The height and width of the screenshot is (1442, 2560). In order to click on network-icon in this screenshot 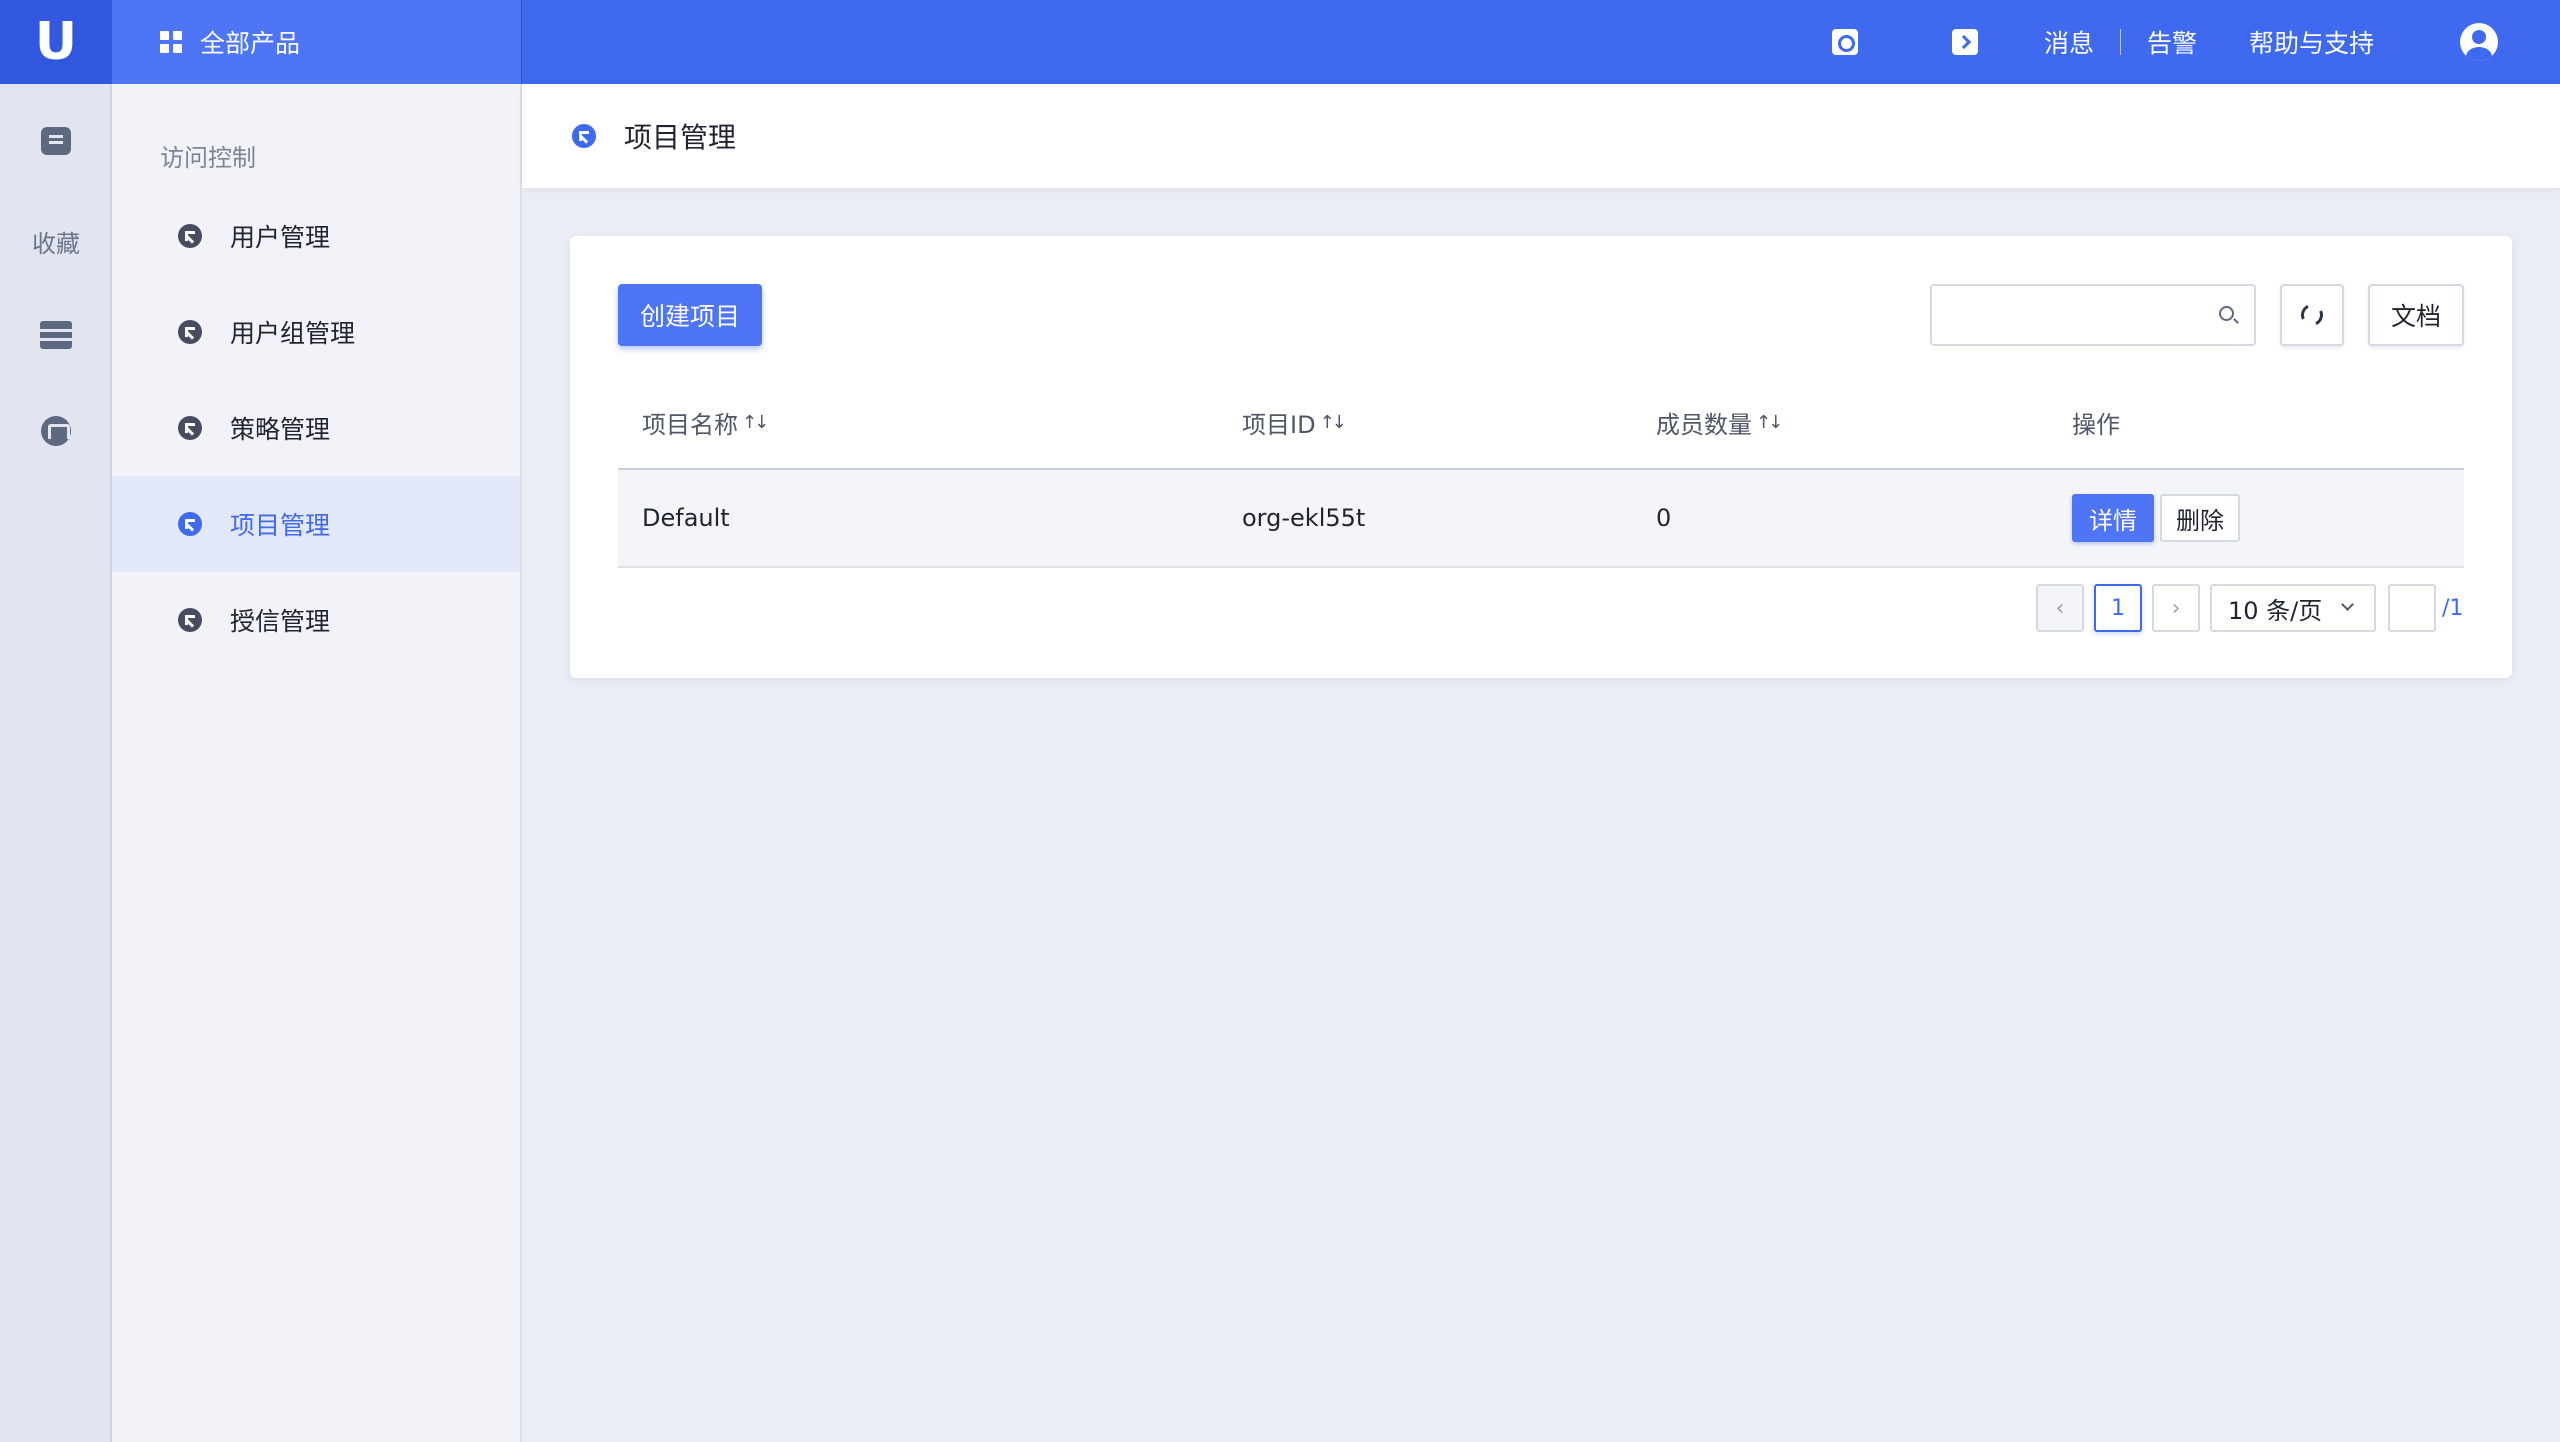, I will do `click(56, 431)`.